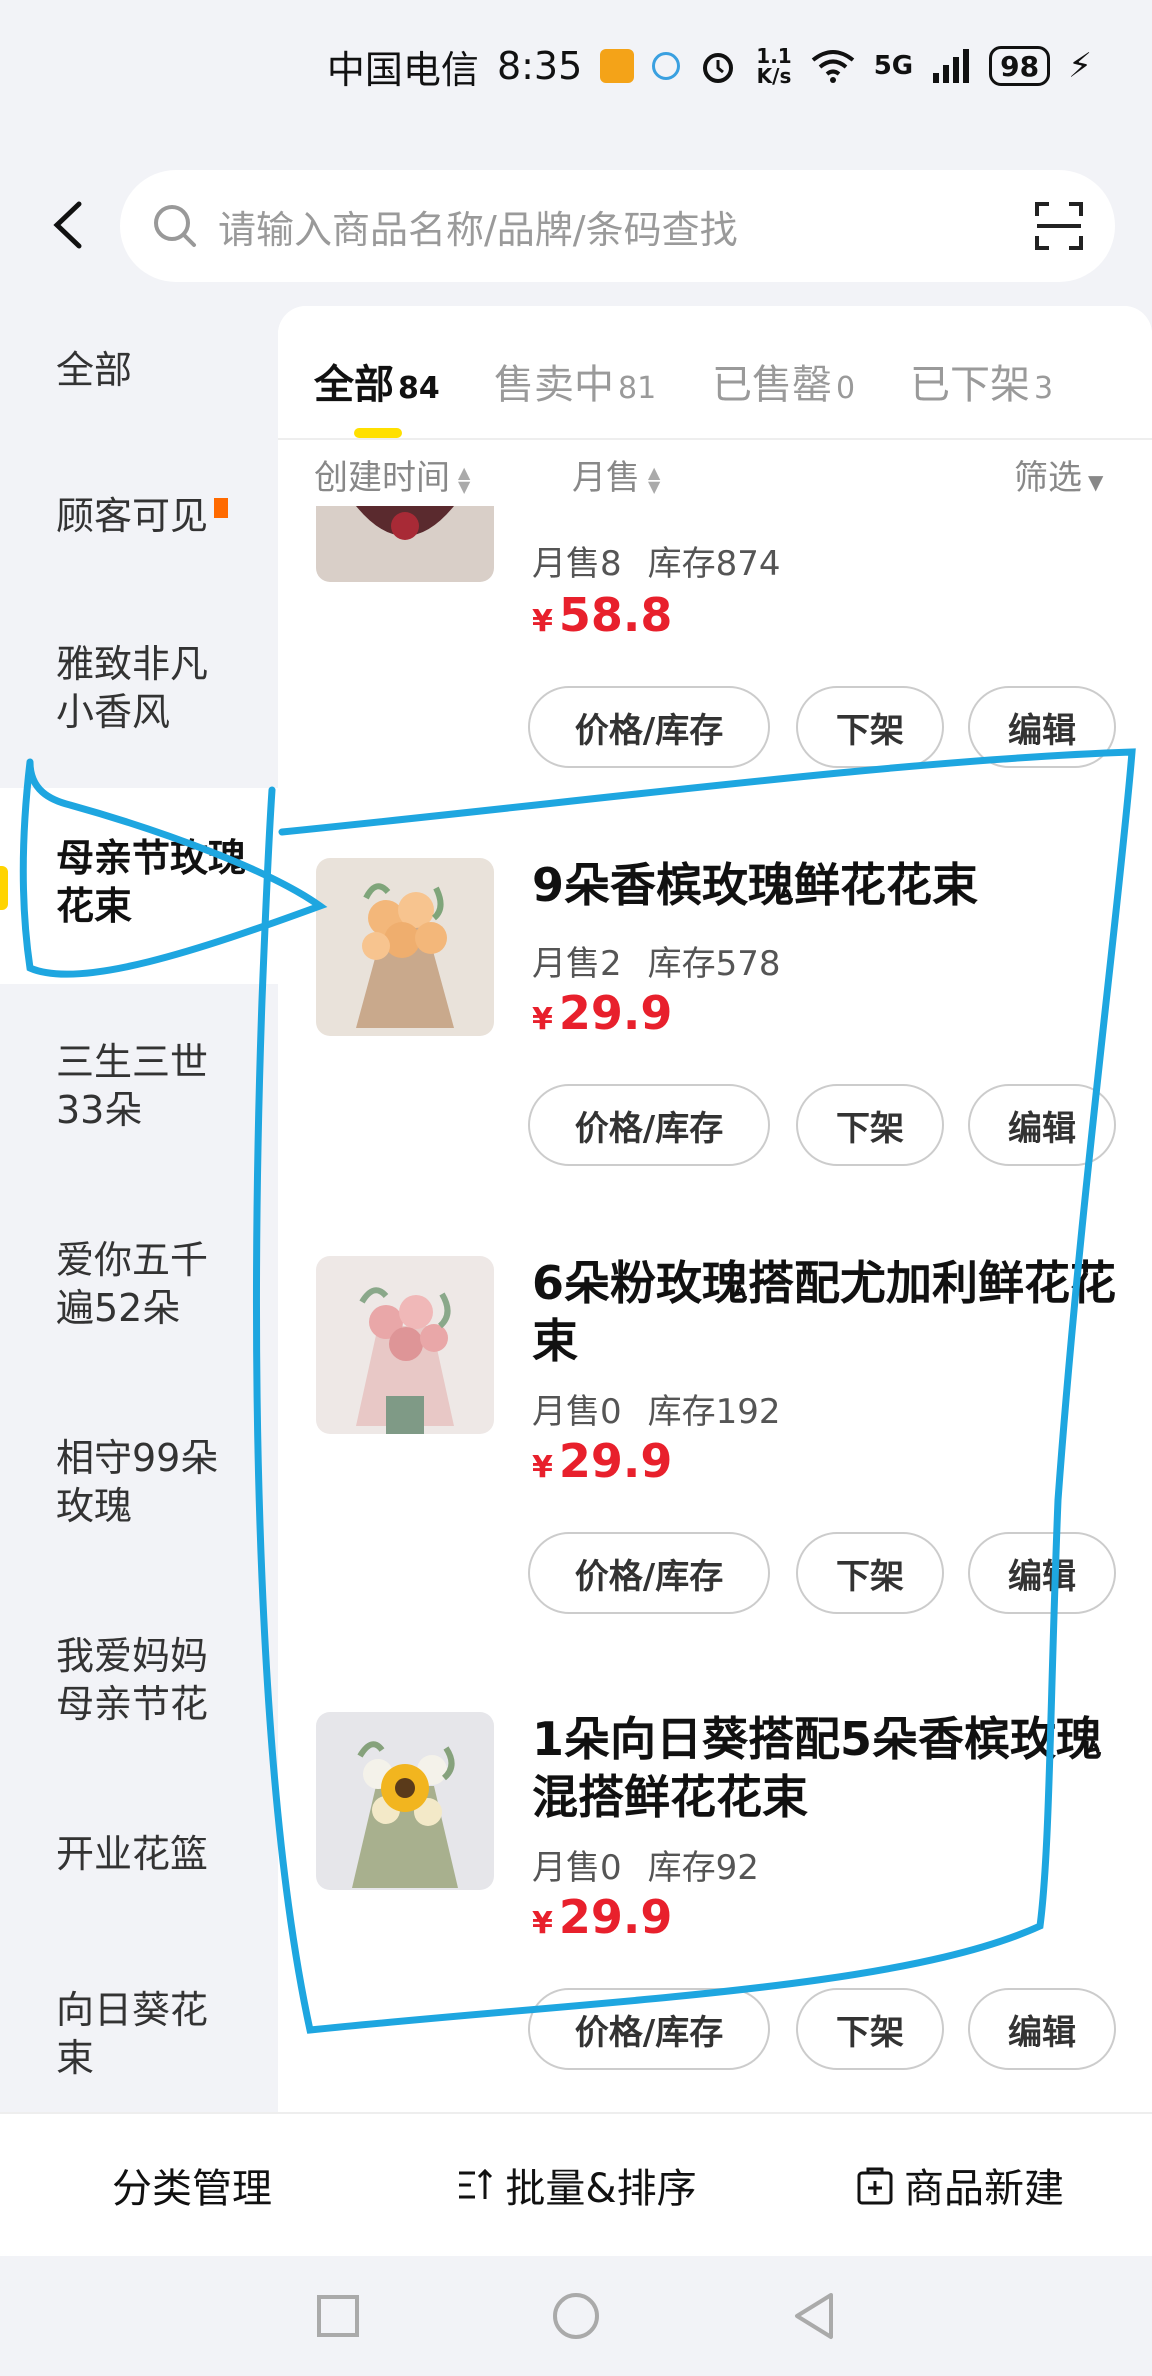  Describe the element at coordinates (132, 1284) in the screenshot. I see `sidebar-item-label: 爱你五千遍52朵` at that location.